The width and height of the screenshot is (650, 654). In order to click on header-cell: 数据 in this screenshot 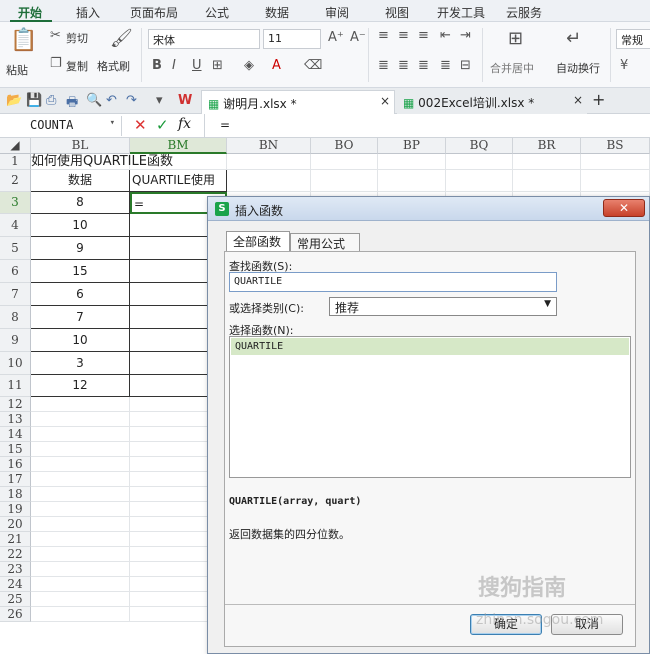, I will do `click(80, 181)`.